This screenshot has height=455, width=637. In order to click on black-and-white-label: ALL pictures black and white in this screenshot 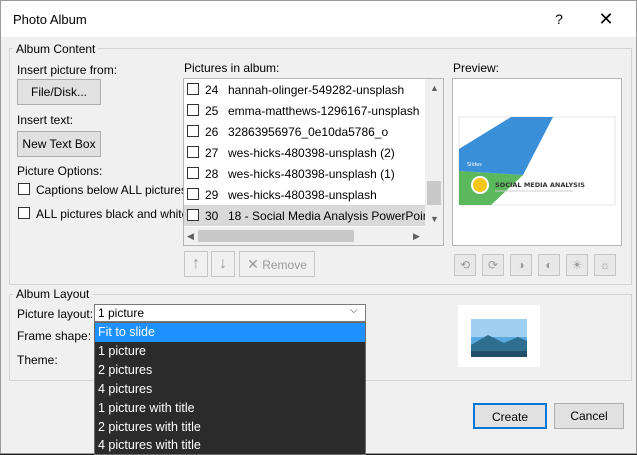, I will do `click(112, 214)`.